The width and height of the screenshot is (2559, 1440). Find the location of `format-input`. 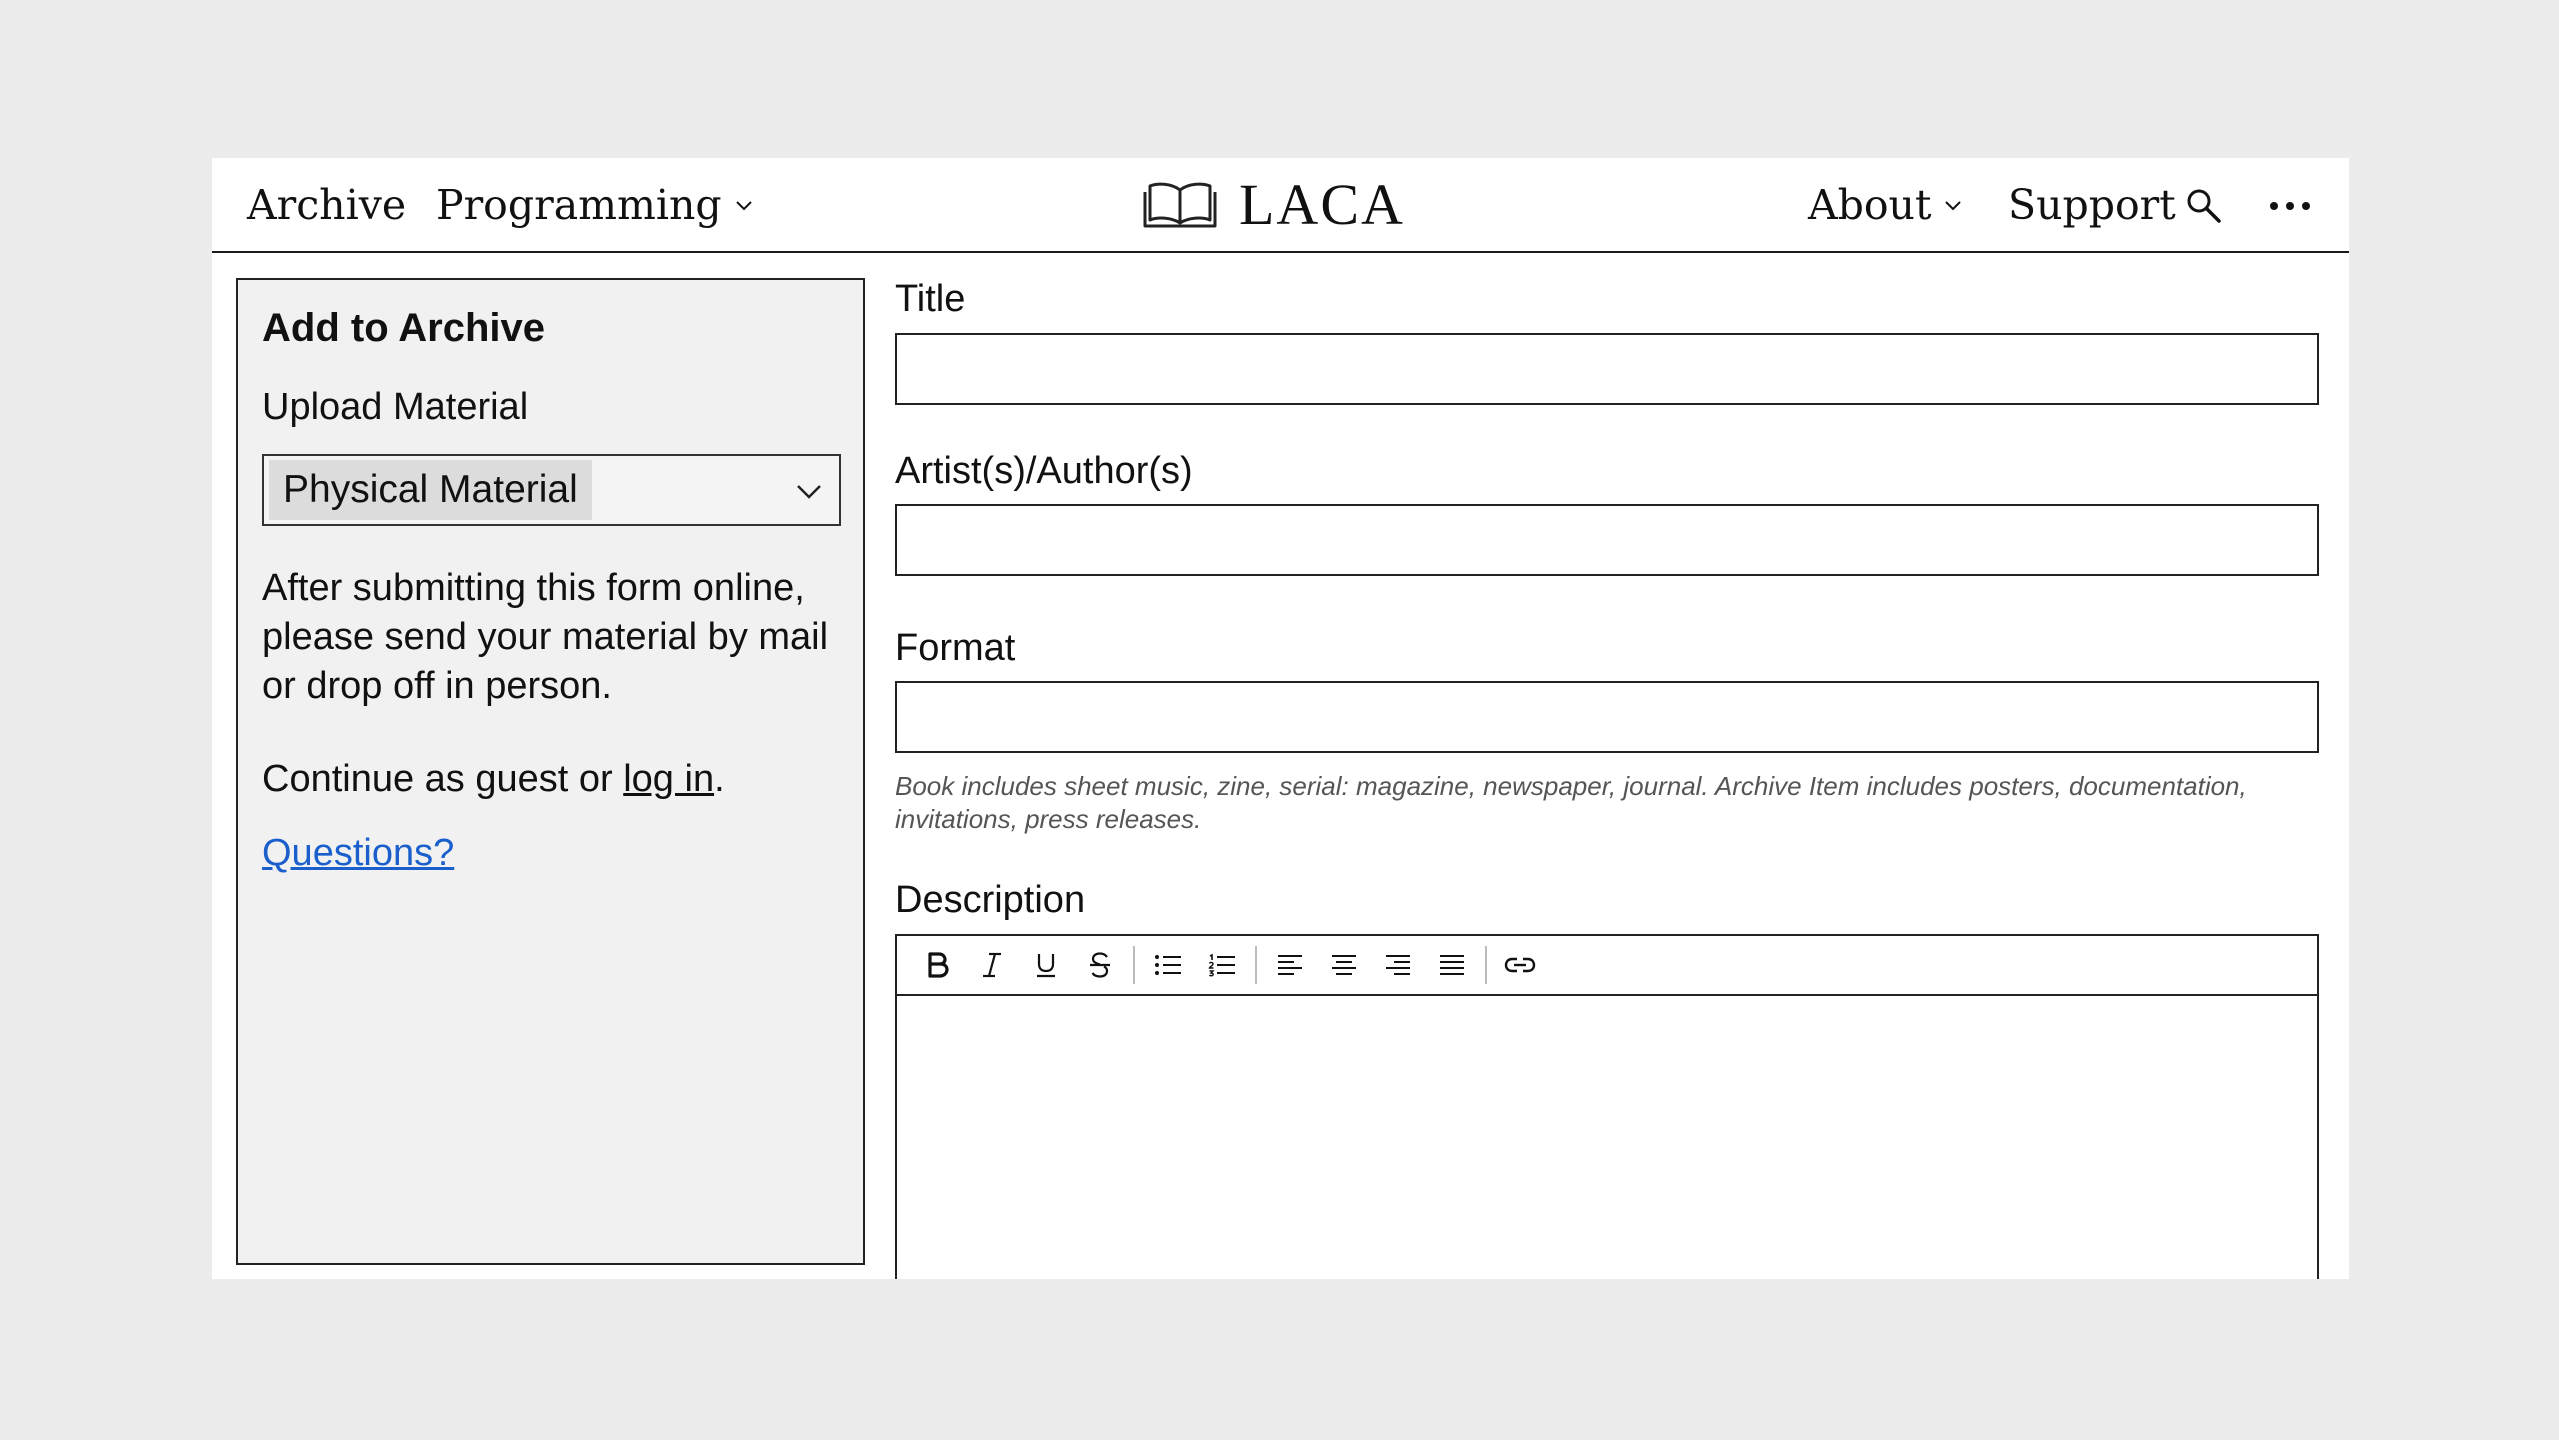

format-input is located at coordinates (1607, 717).